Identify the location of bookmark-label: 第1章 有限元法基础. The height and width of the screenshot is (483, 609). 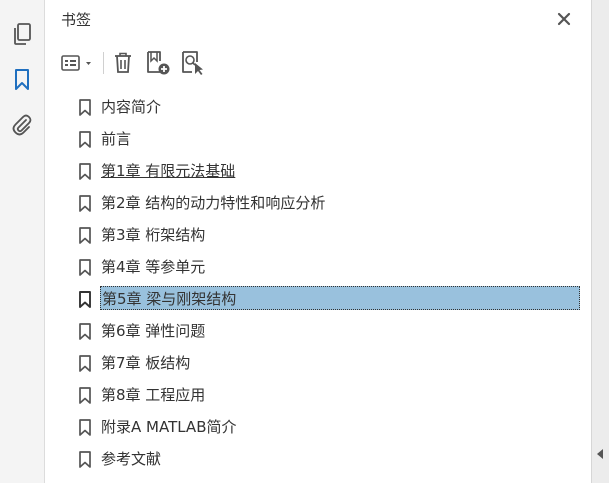
(168, 171).